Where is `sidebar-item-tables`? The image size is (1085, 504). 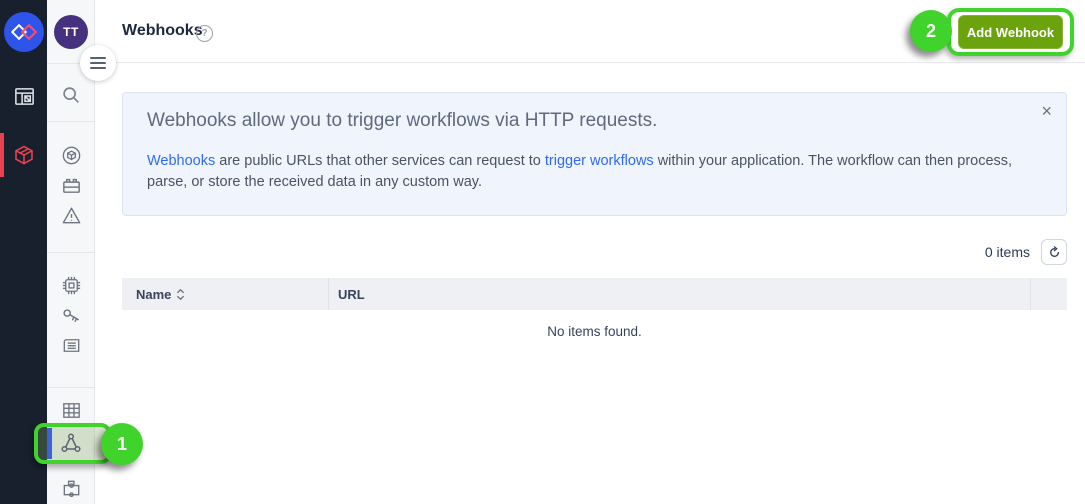
sidebar-item-tables is located at coordinates (71, 410).